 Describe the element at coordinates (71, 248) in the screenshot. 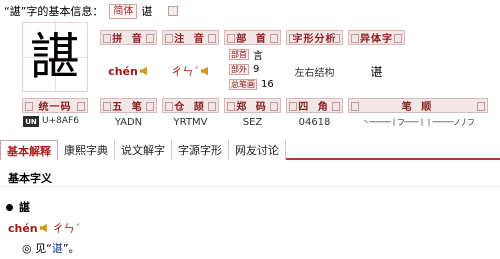

I see `definition-quote-close: ”。` at that location.